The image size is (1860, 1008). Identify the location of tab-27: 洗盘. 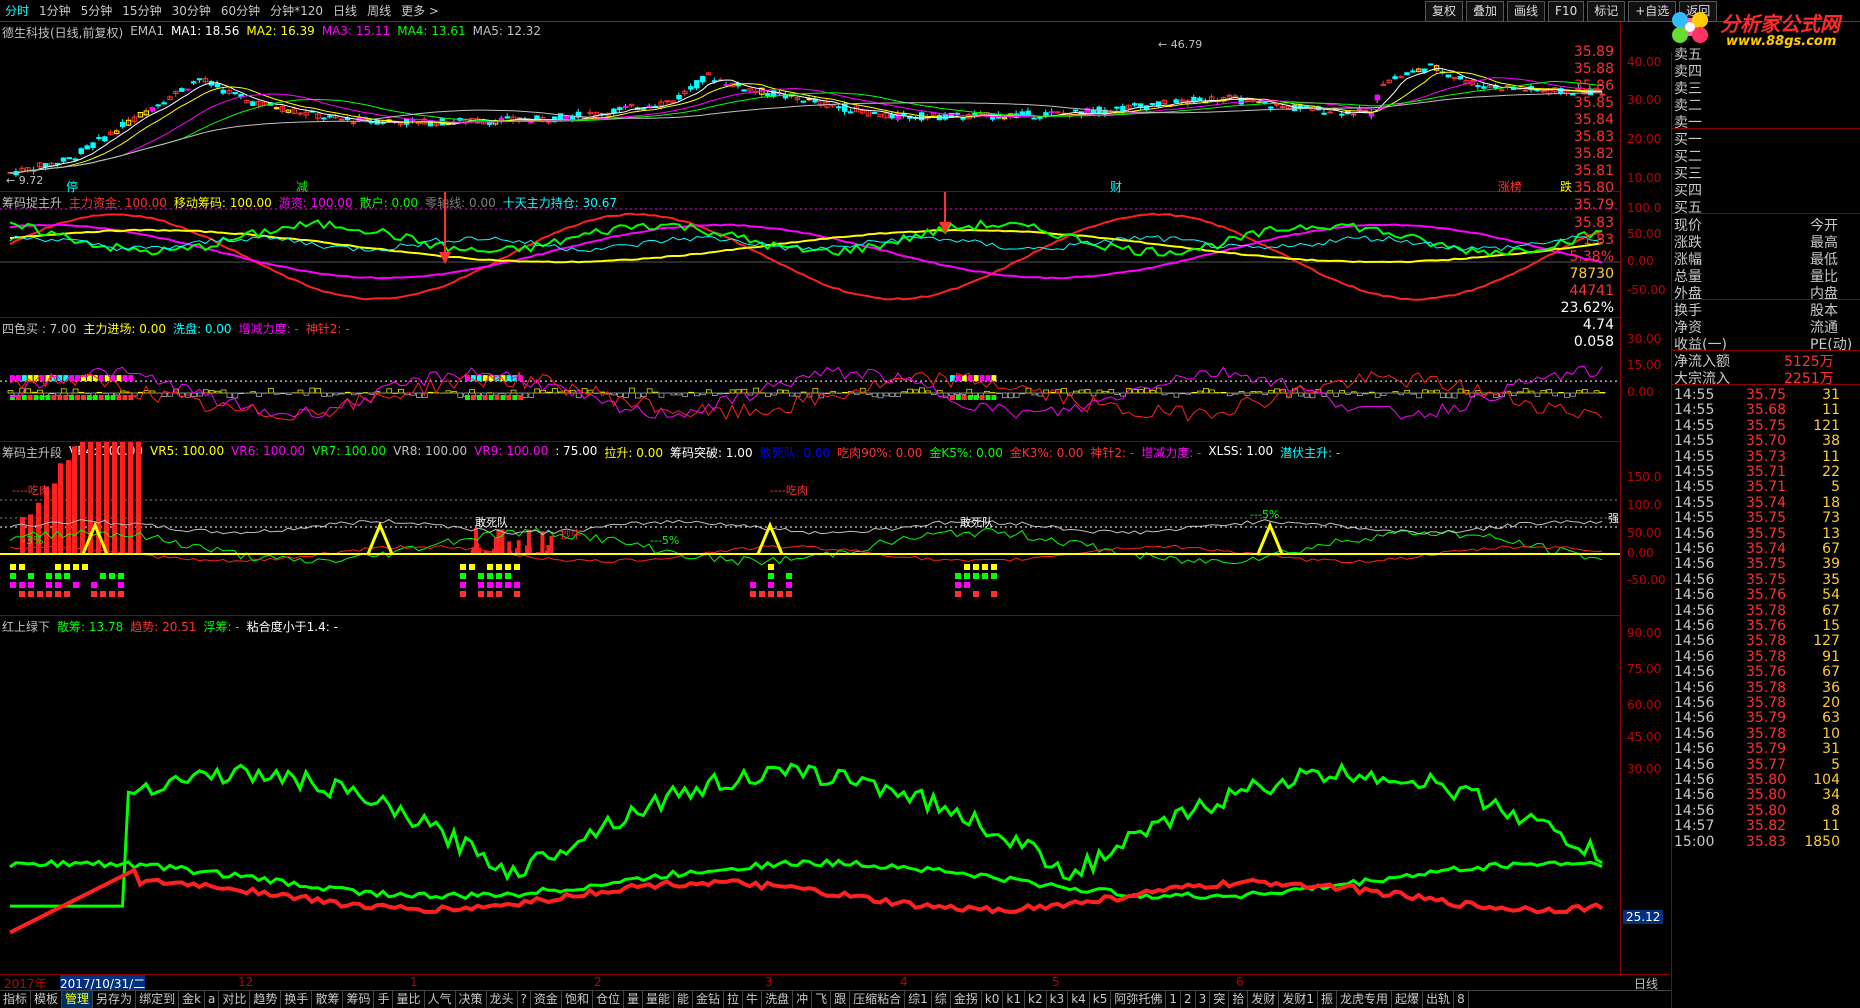
(778, 999).